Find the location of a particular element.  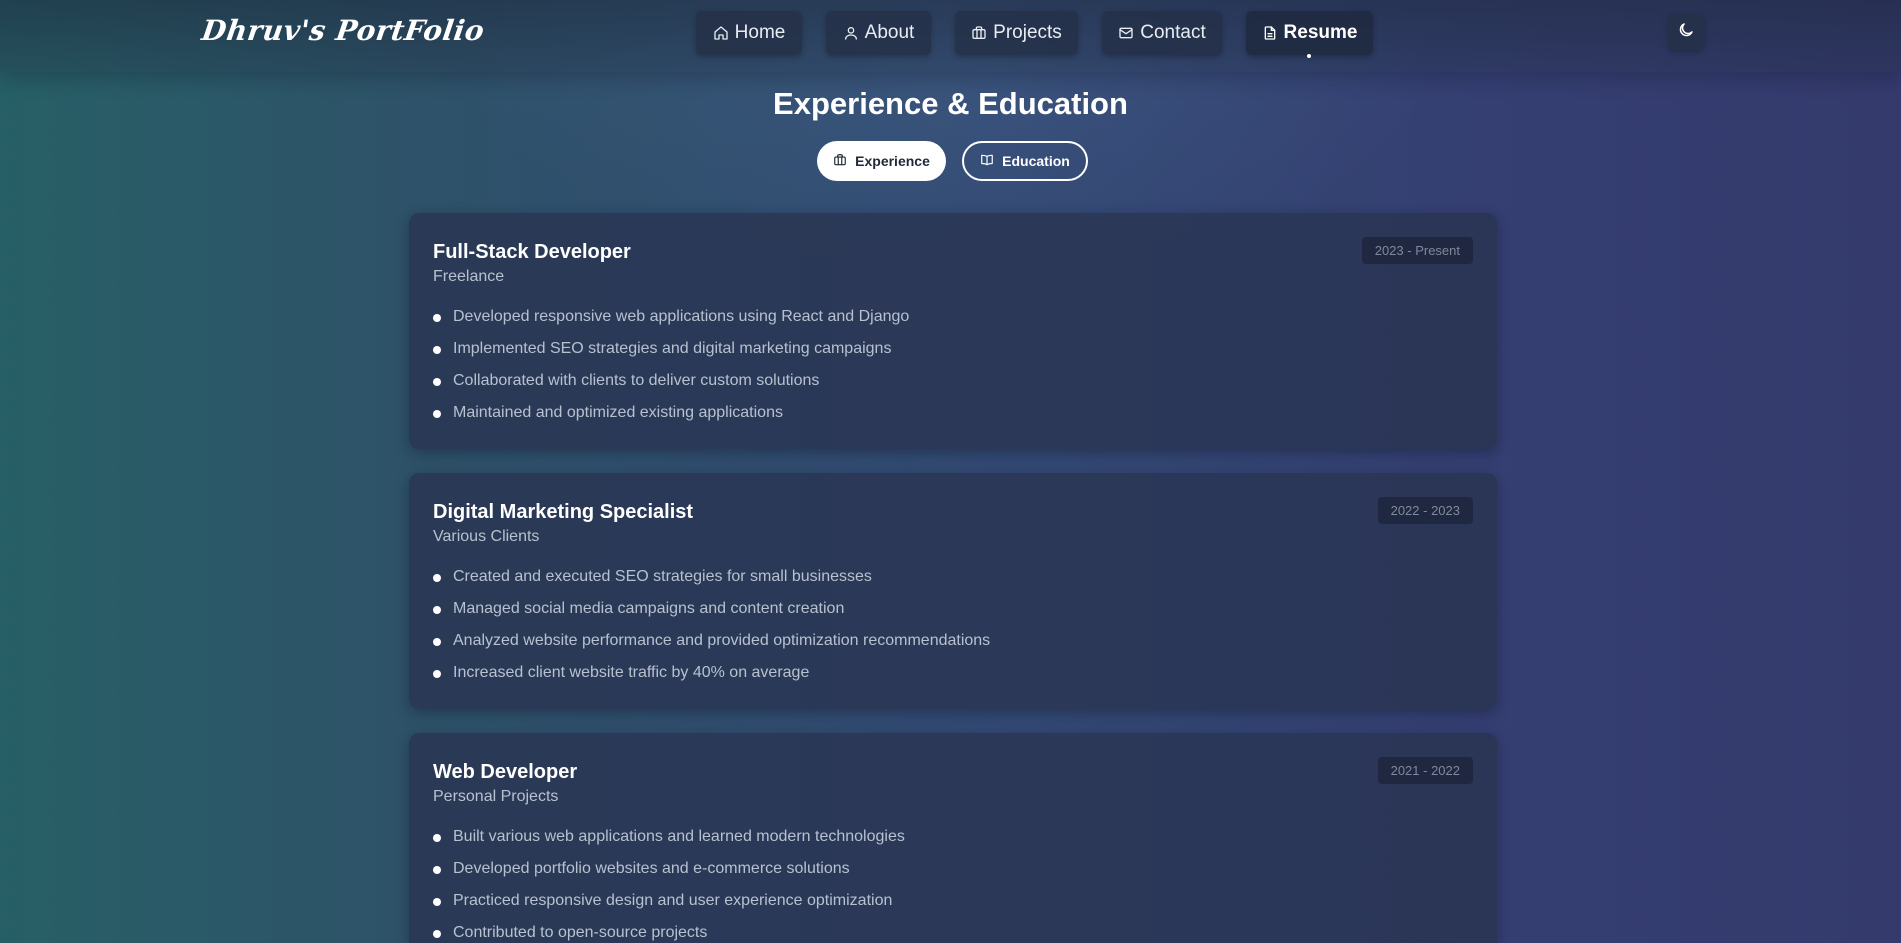

tab-experience: Experience is located at coordinates (881, 161).